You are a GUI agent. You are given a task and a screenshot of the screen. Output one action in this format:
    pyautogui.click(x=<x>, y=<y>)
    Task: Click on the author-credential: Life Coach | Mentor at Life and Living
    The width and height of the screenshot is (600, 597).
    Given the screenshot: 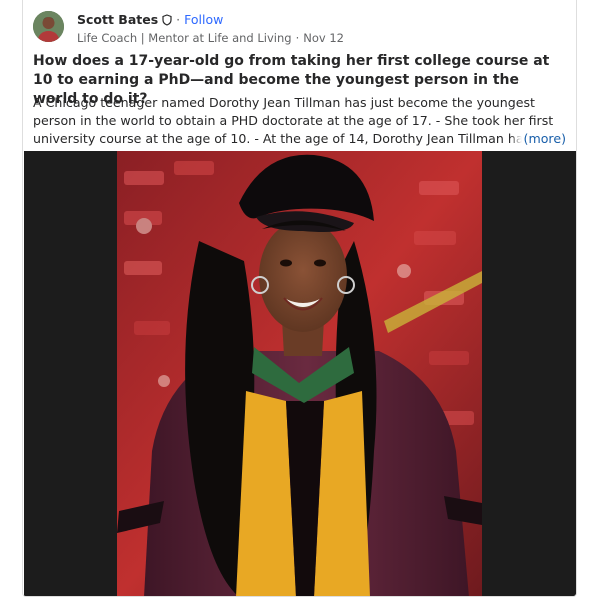 What is the action you would take?
    pyautogui.click(x=184, y=38)
    